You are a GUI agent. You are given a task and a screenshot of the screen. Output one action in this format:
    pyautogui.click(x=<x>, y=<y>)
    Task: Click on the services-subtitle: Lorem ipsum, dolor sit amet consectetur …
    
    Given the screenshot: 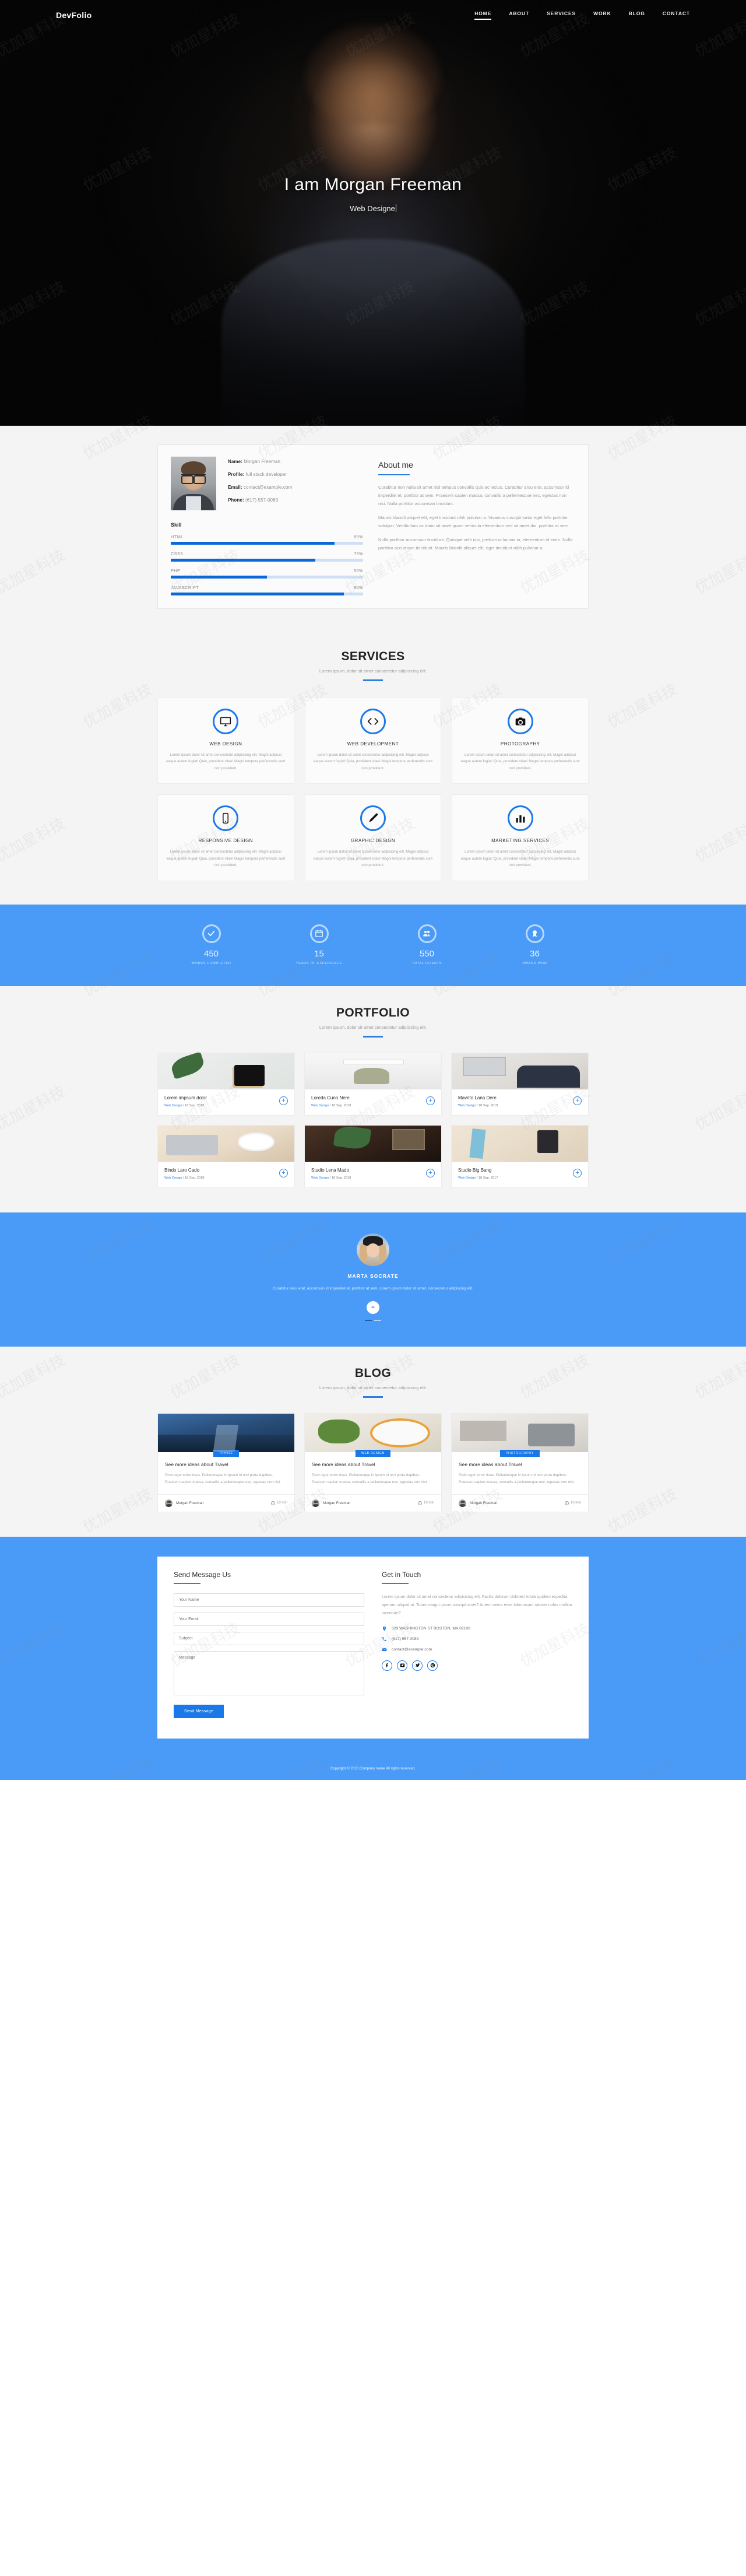 What is the action you would take?
    pyautogui.click(x=373, y=671)
    